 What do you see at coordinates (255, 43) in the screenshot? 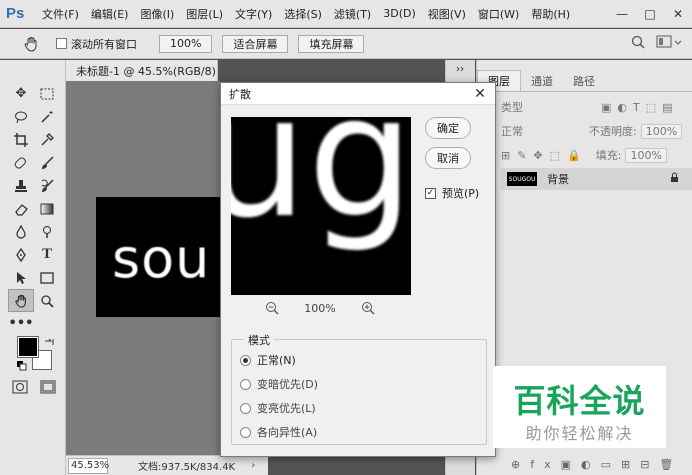
I see `fit-screen-button: 适合屏幕` at bounding box center [255, 43].